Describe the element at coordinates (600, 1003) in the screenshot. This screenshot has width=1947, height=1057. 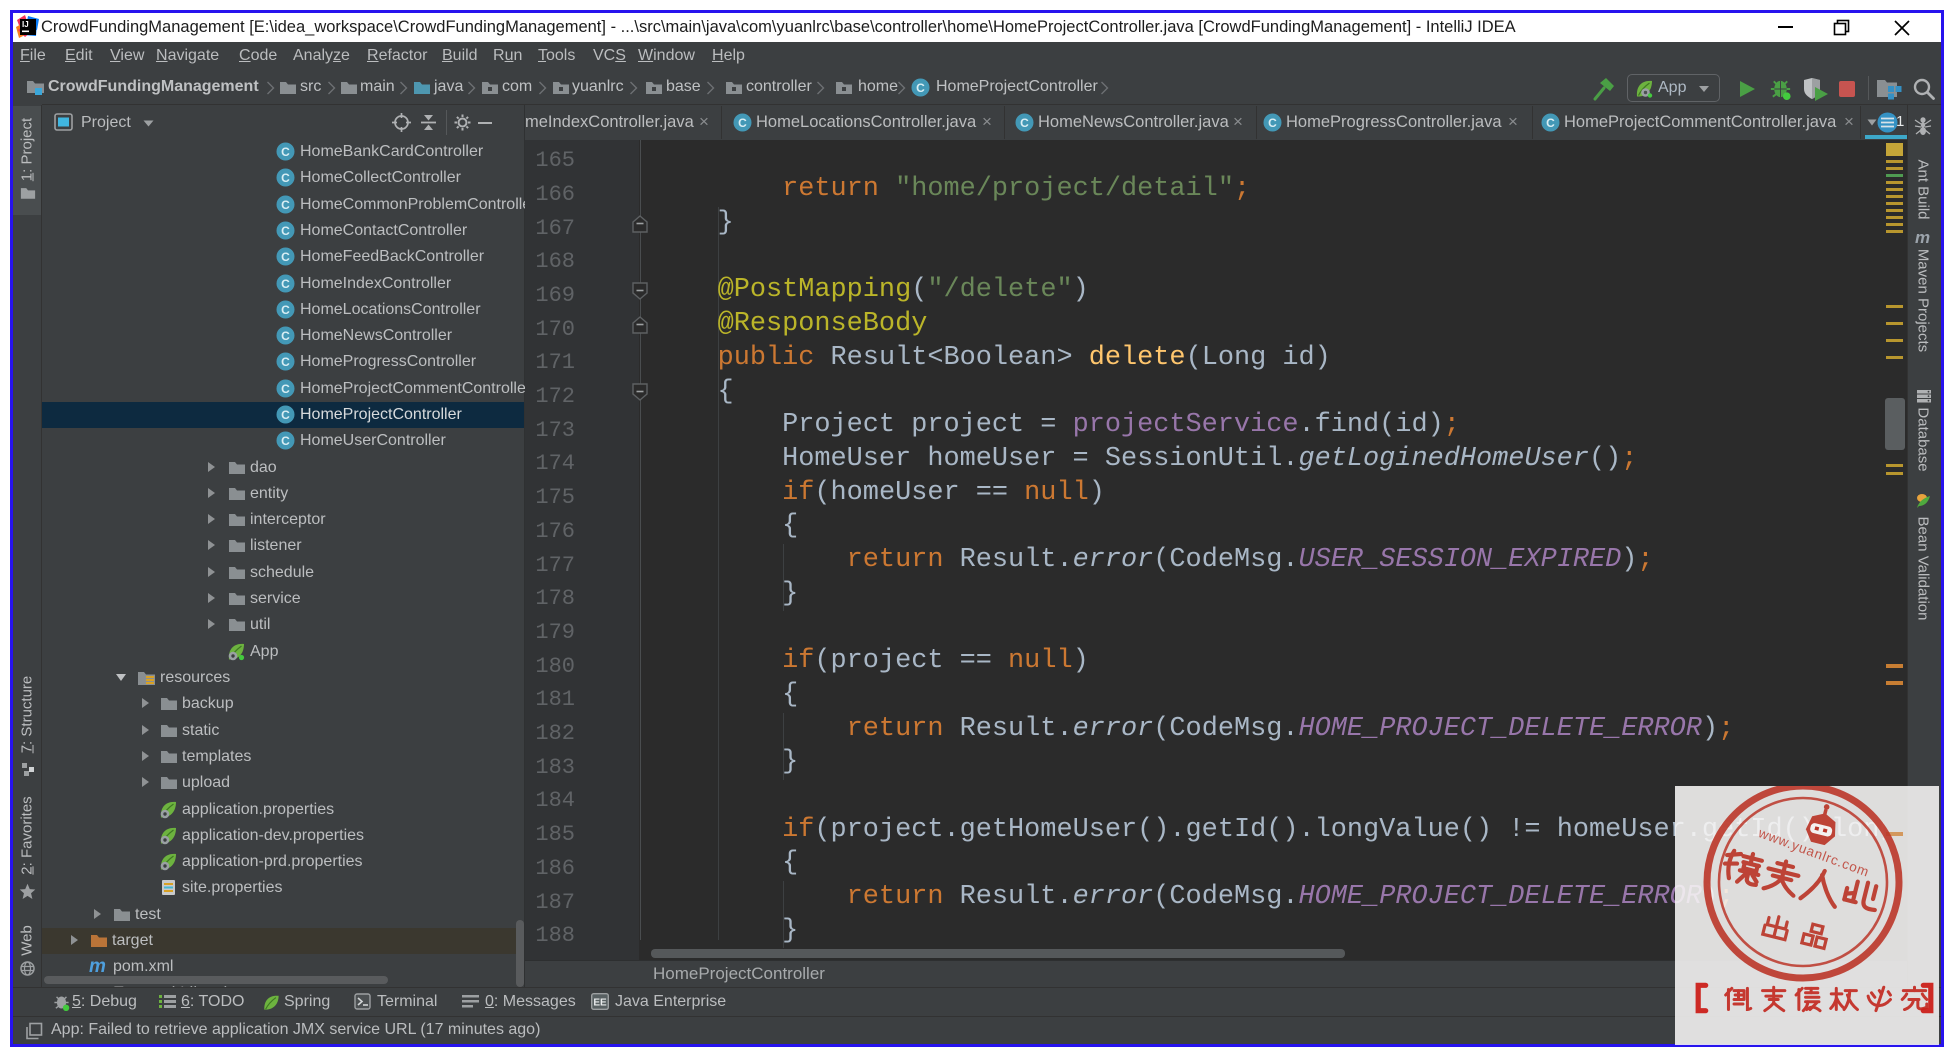
I see `svg-text: EE` at that location.